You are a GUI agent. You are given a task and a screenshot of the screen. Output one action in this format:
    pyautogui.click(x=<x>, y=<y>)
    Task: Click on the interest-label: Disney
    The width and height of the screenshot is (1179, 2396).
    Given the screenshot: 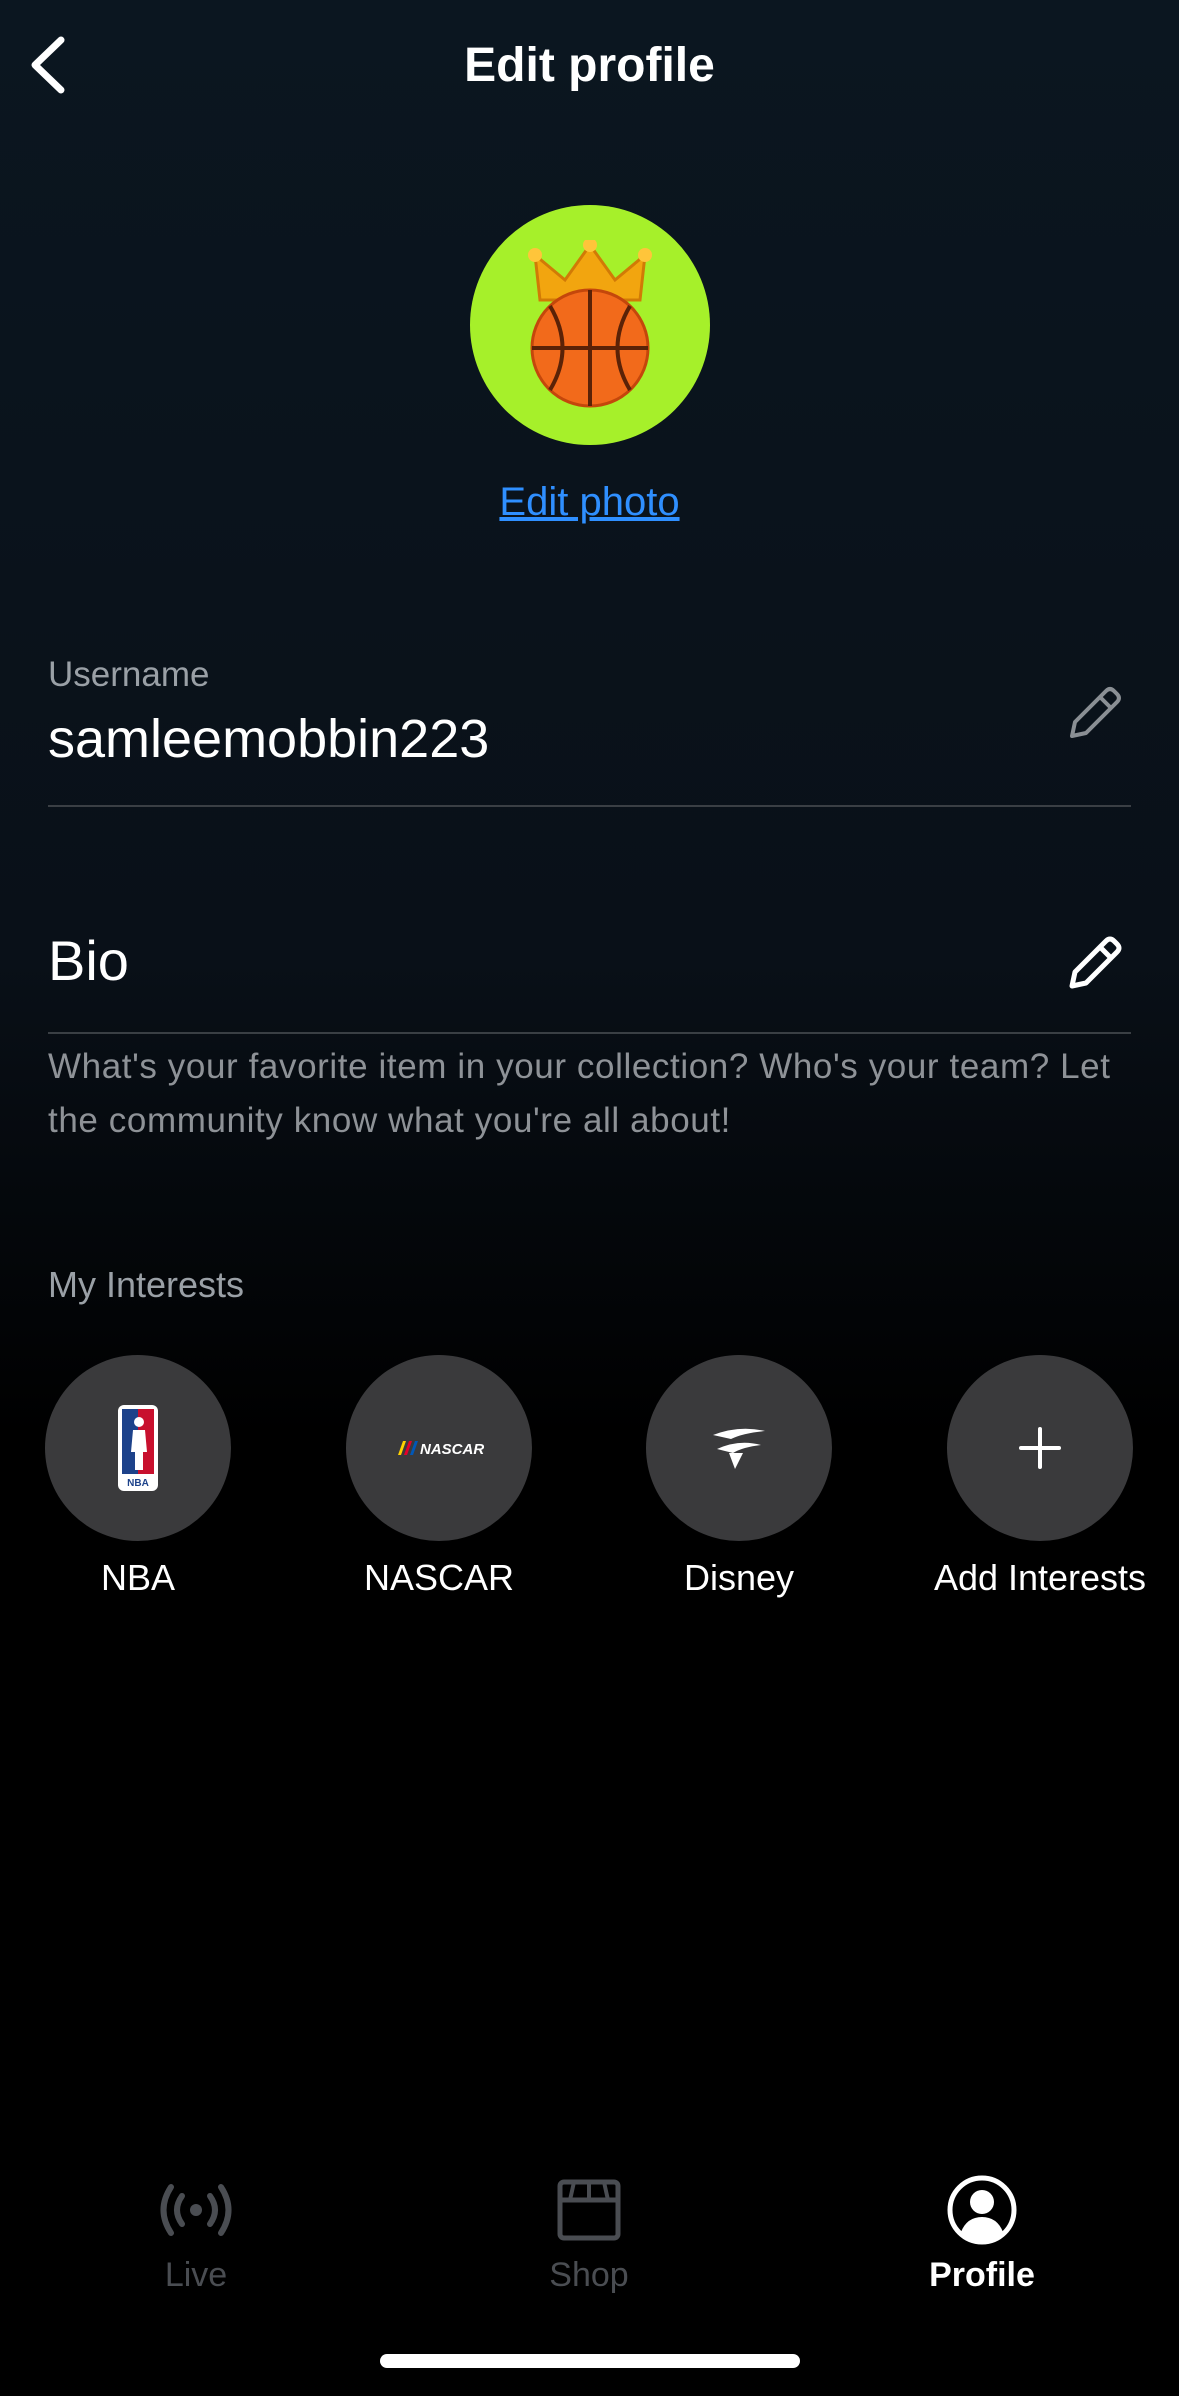 What is the action you would take?
    pyautogui.click(x=739, y=1577)
    